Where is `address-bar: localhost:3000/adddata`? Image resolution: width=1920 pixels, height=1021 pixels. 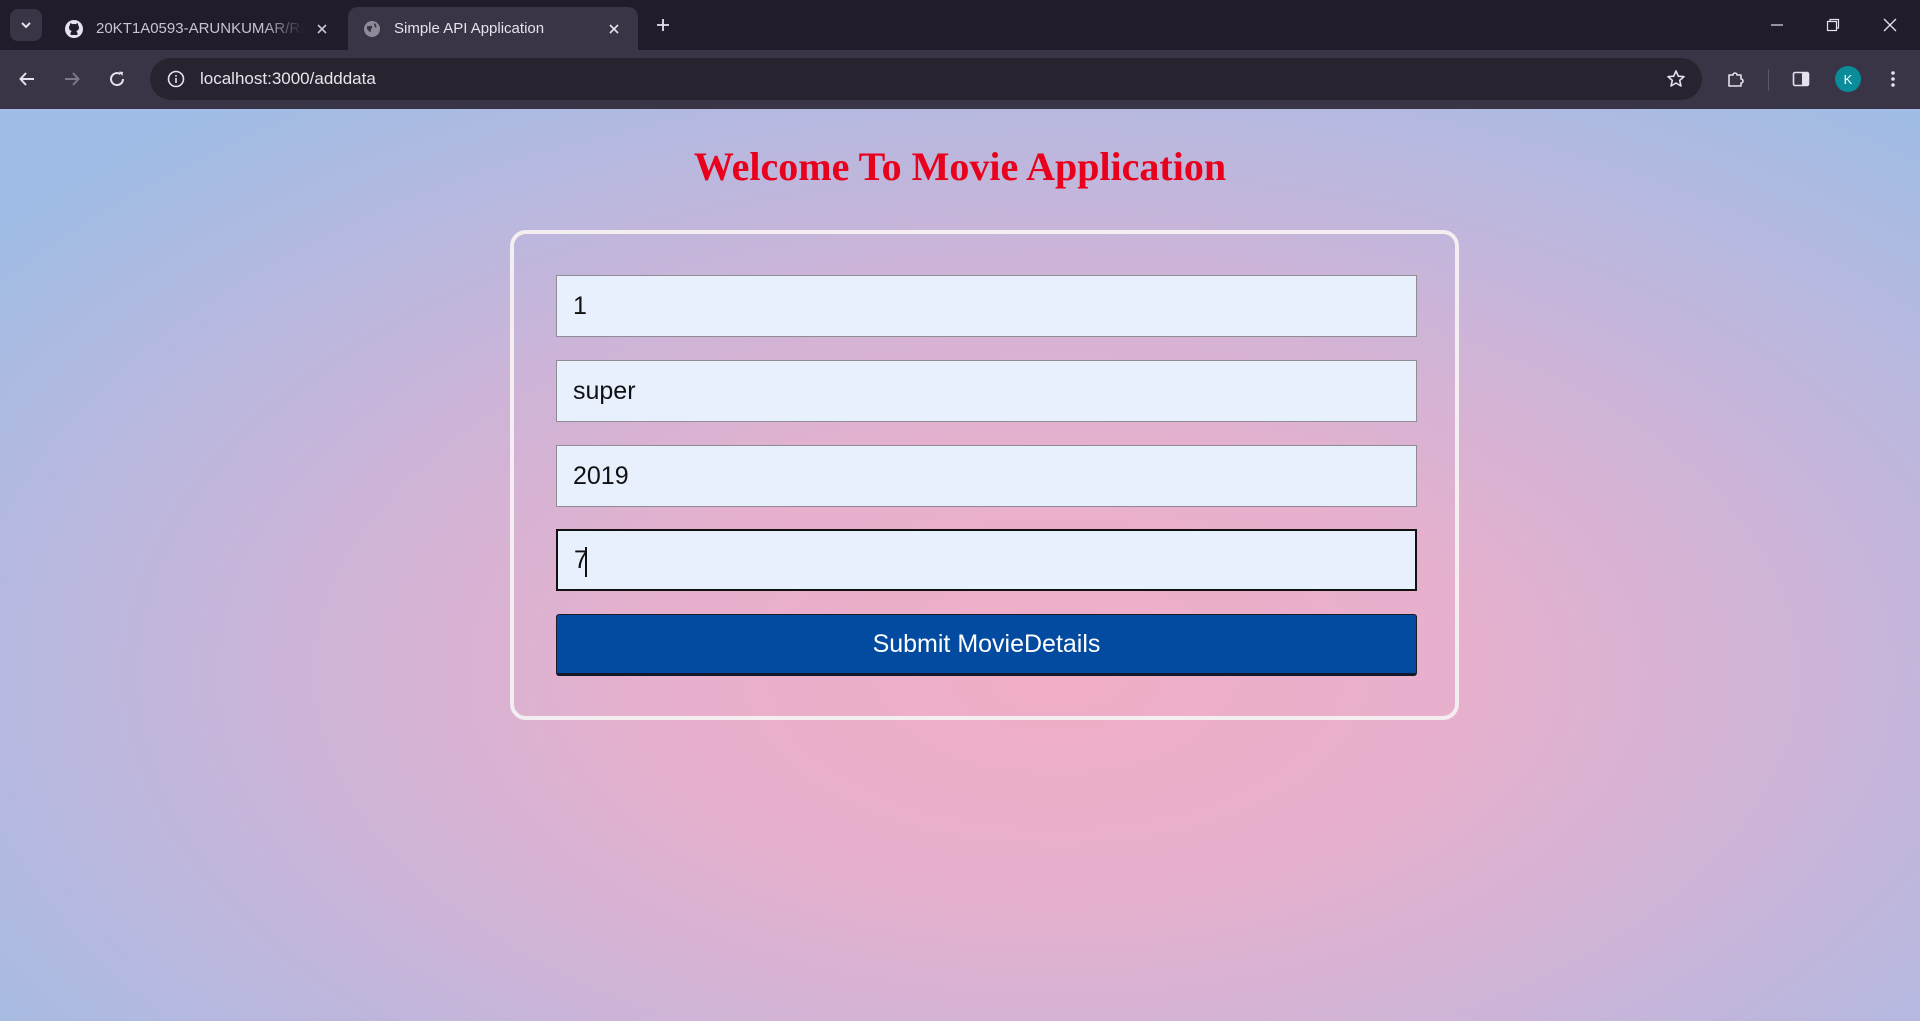
address-bar: localhost:3000/adddata is located at coordinates (926, 79).